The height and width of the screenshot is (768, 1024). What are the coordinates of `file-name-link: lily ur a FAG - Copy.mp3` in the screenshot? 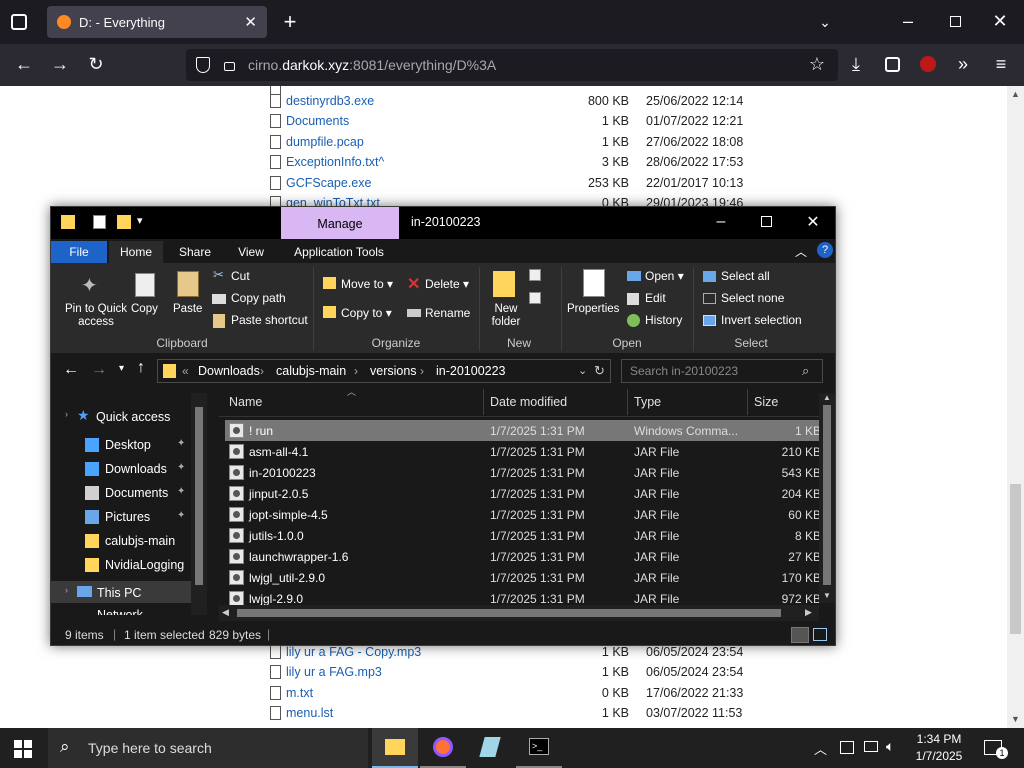 It's located at (353, 652).